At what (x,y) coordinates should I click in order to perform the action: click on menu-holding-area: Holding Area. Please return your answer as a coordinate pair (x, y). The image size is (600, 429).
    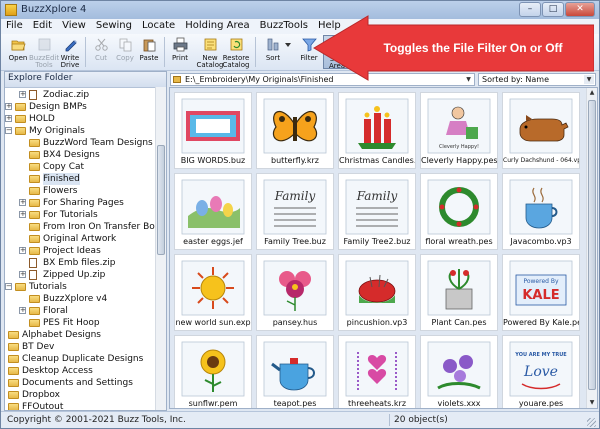
    Looking at the image, I should click on (217, 26).